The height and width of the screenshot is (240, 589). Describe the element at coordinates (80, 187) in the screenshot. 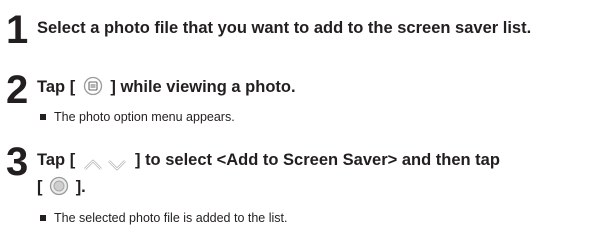

I see `instruction-text: ].` at that location.